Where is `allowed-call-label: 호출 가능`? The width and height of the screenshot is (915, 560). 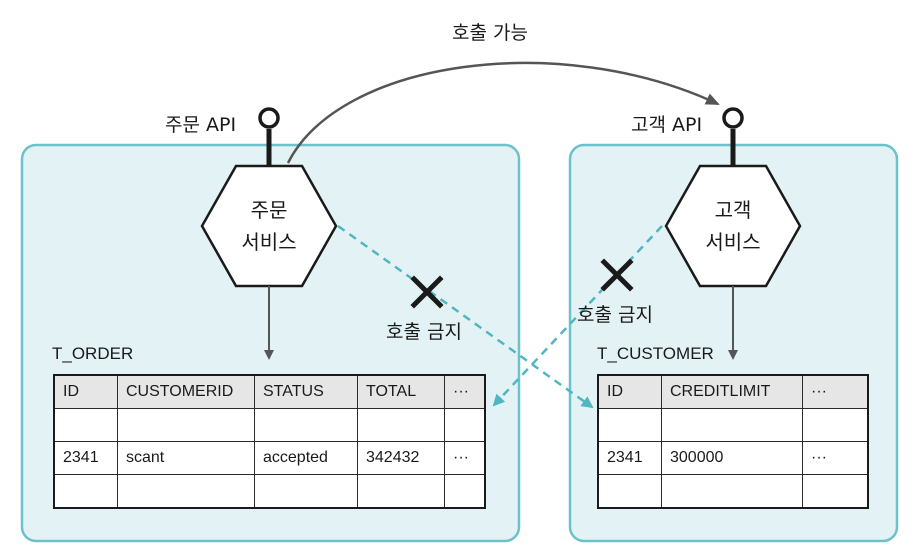 allowed-call-label: 호출 가능 is located at coordinates (490, 33).